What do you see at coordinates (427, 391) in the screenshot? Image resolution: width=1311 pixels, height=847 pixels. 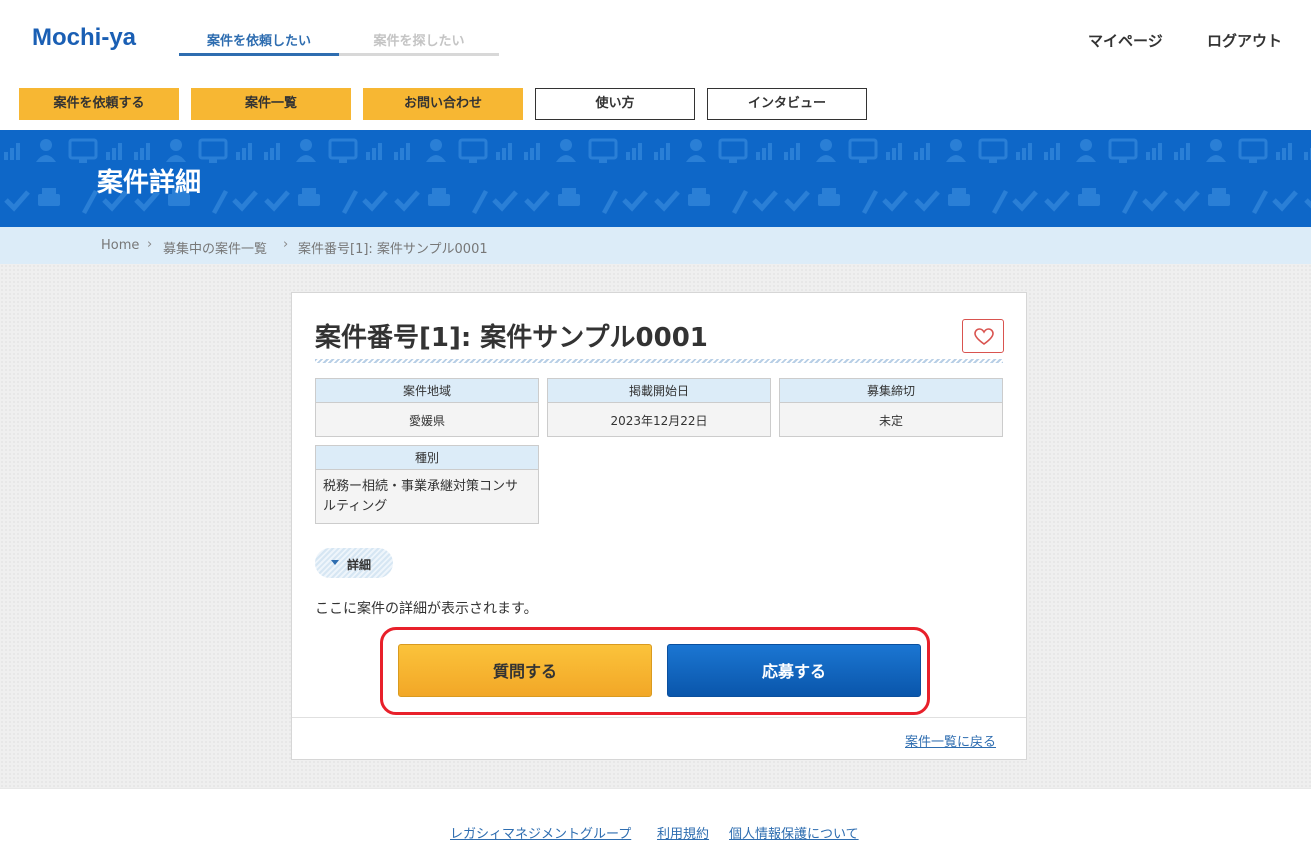 I see `info-region-label: 案件地域` at bounding box center [427, 391].